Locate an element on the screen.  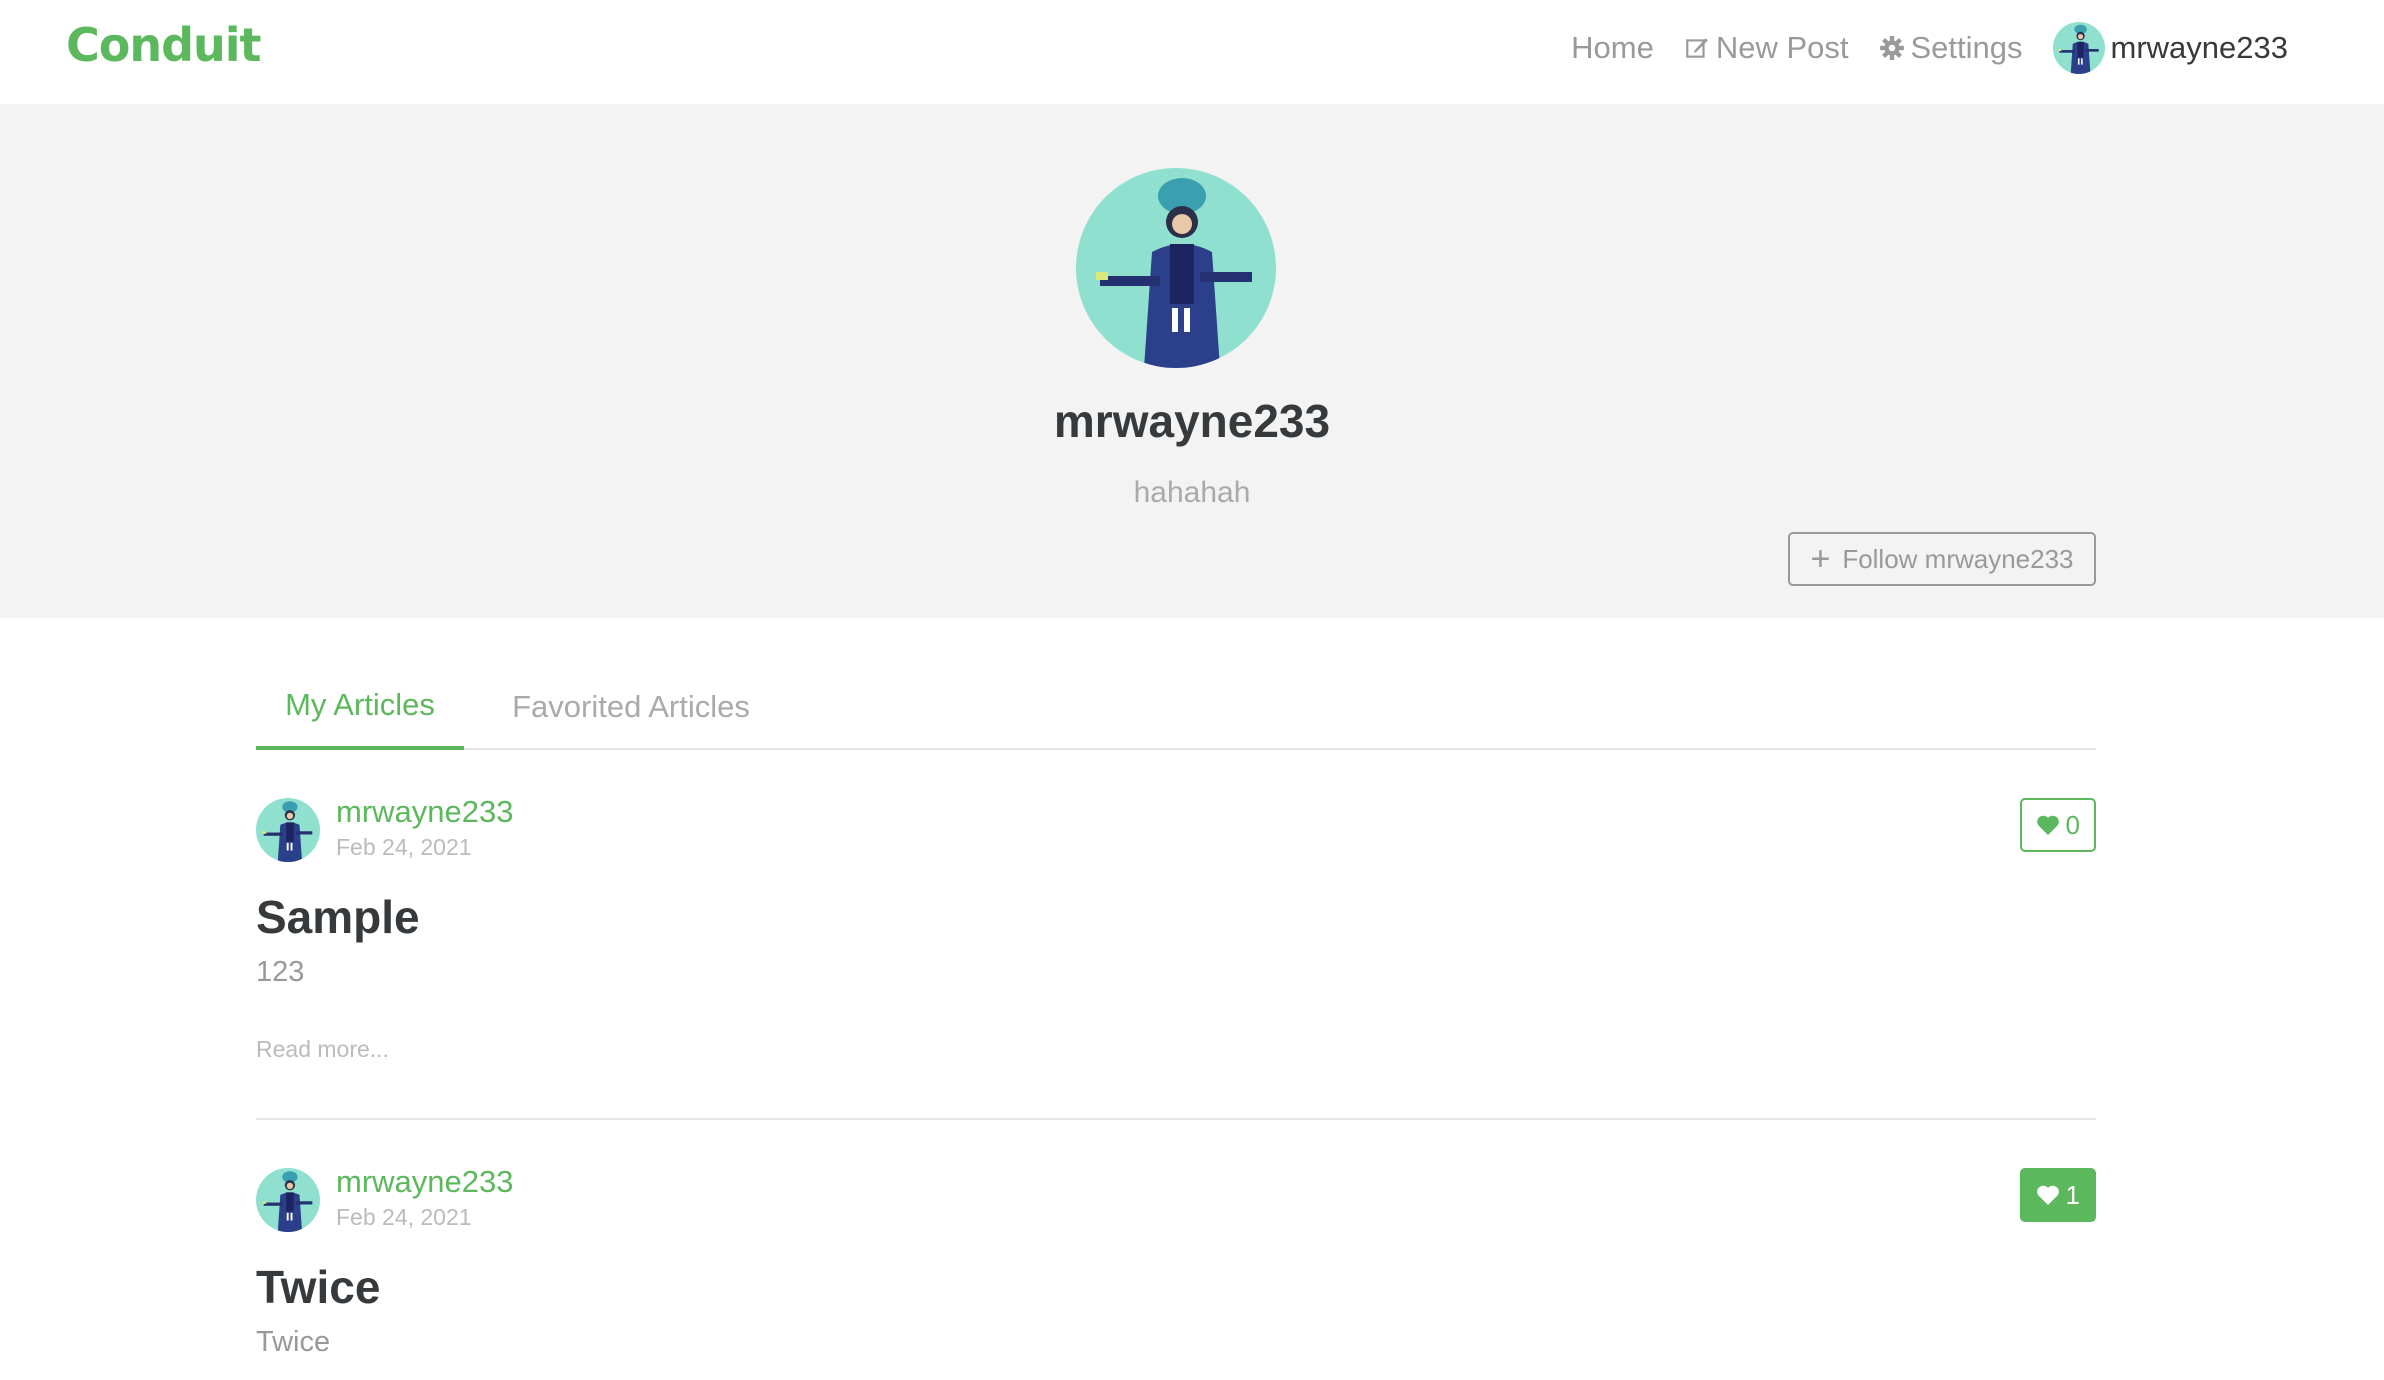
favorite-count: 1 is located at coordinates (2072, 1194).